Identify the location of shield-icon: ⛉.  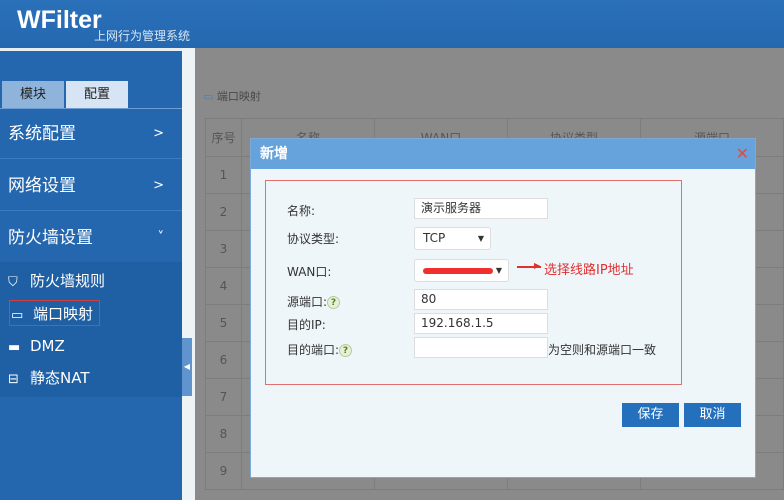
(13, 282).